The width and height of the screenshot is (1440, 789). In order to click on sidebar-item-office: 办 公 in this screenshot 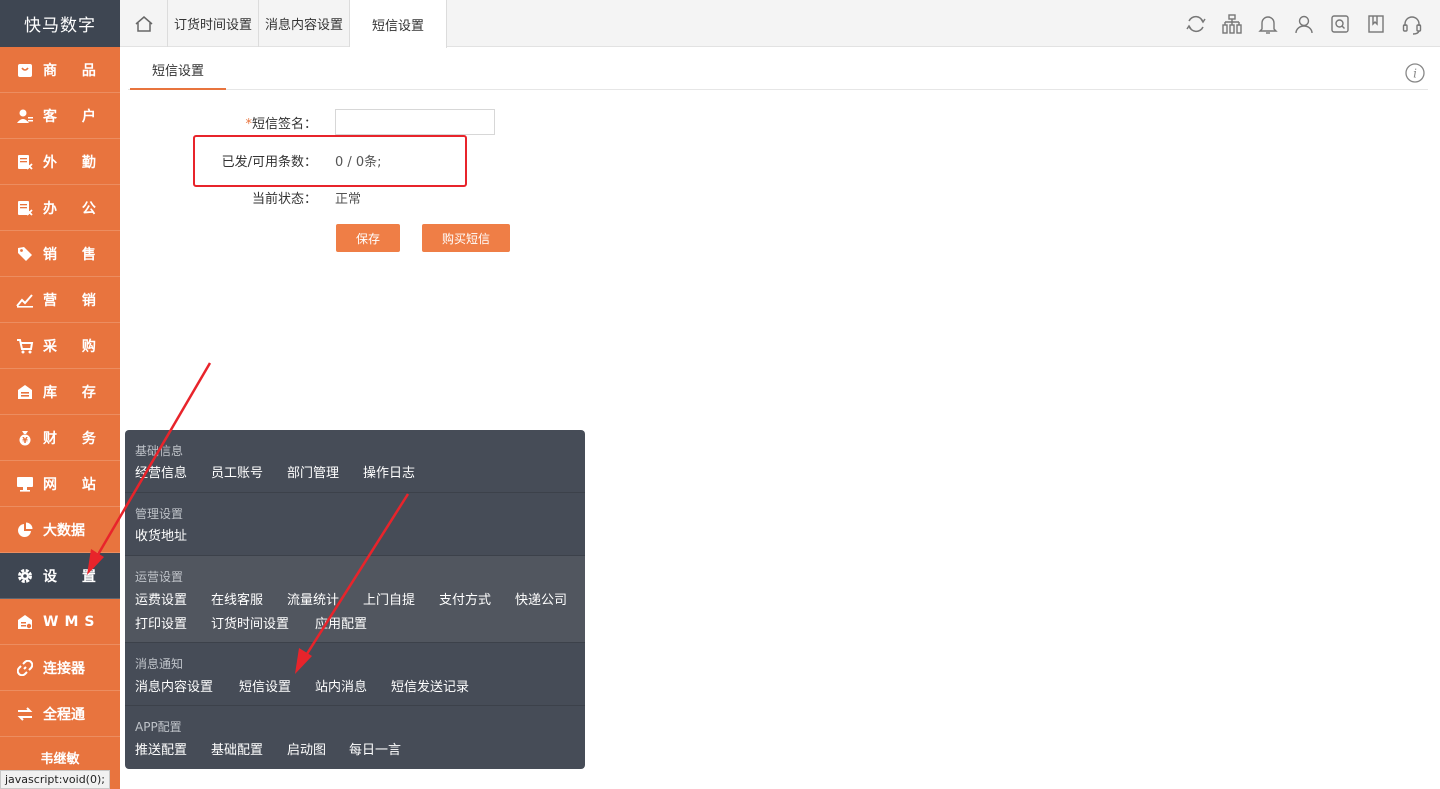, I will do `click(60, 208)`.